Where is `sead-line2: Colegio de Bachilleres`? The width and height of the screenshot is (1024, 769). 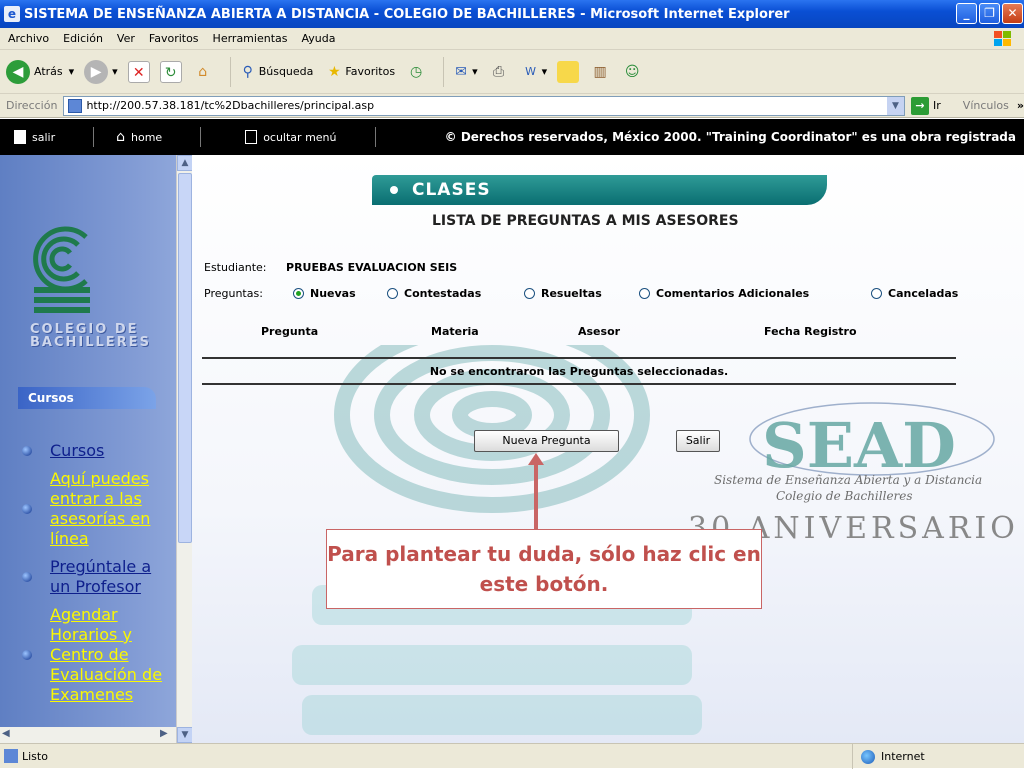 sead-line2: Colegio de Bachilleres is located at coordinates (844, 496).